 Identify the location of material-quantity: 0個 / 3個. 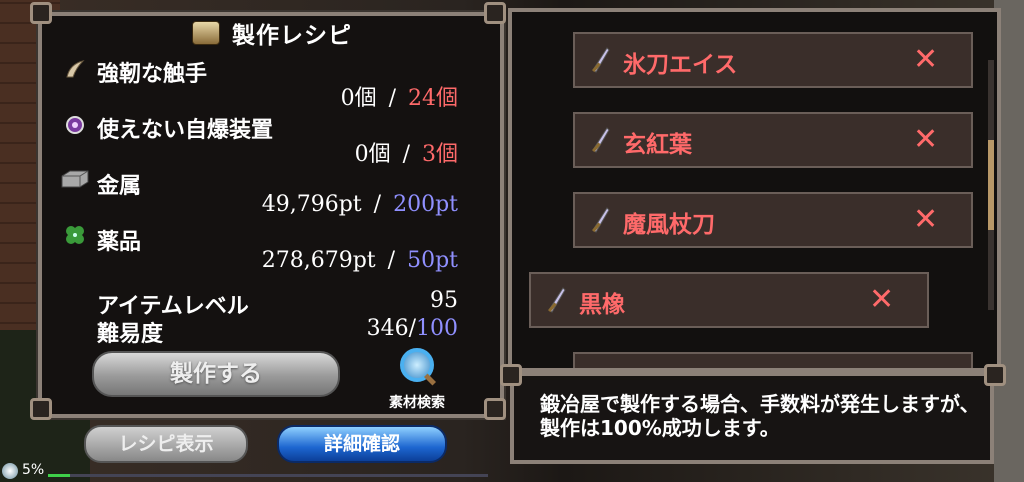
(406, 152).